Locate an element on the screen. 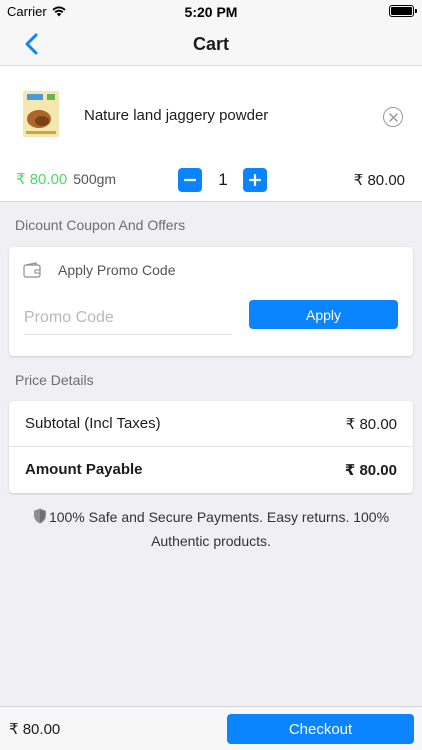  status-time: 5:20 PM is located at coordinates (211, 12).